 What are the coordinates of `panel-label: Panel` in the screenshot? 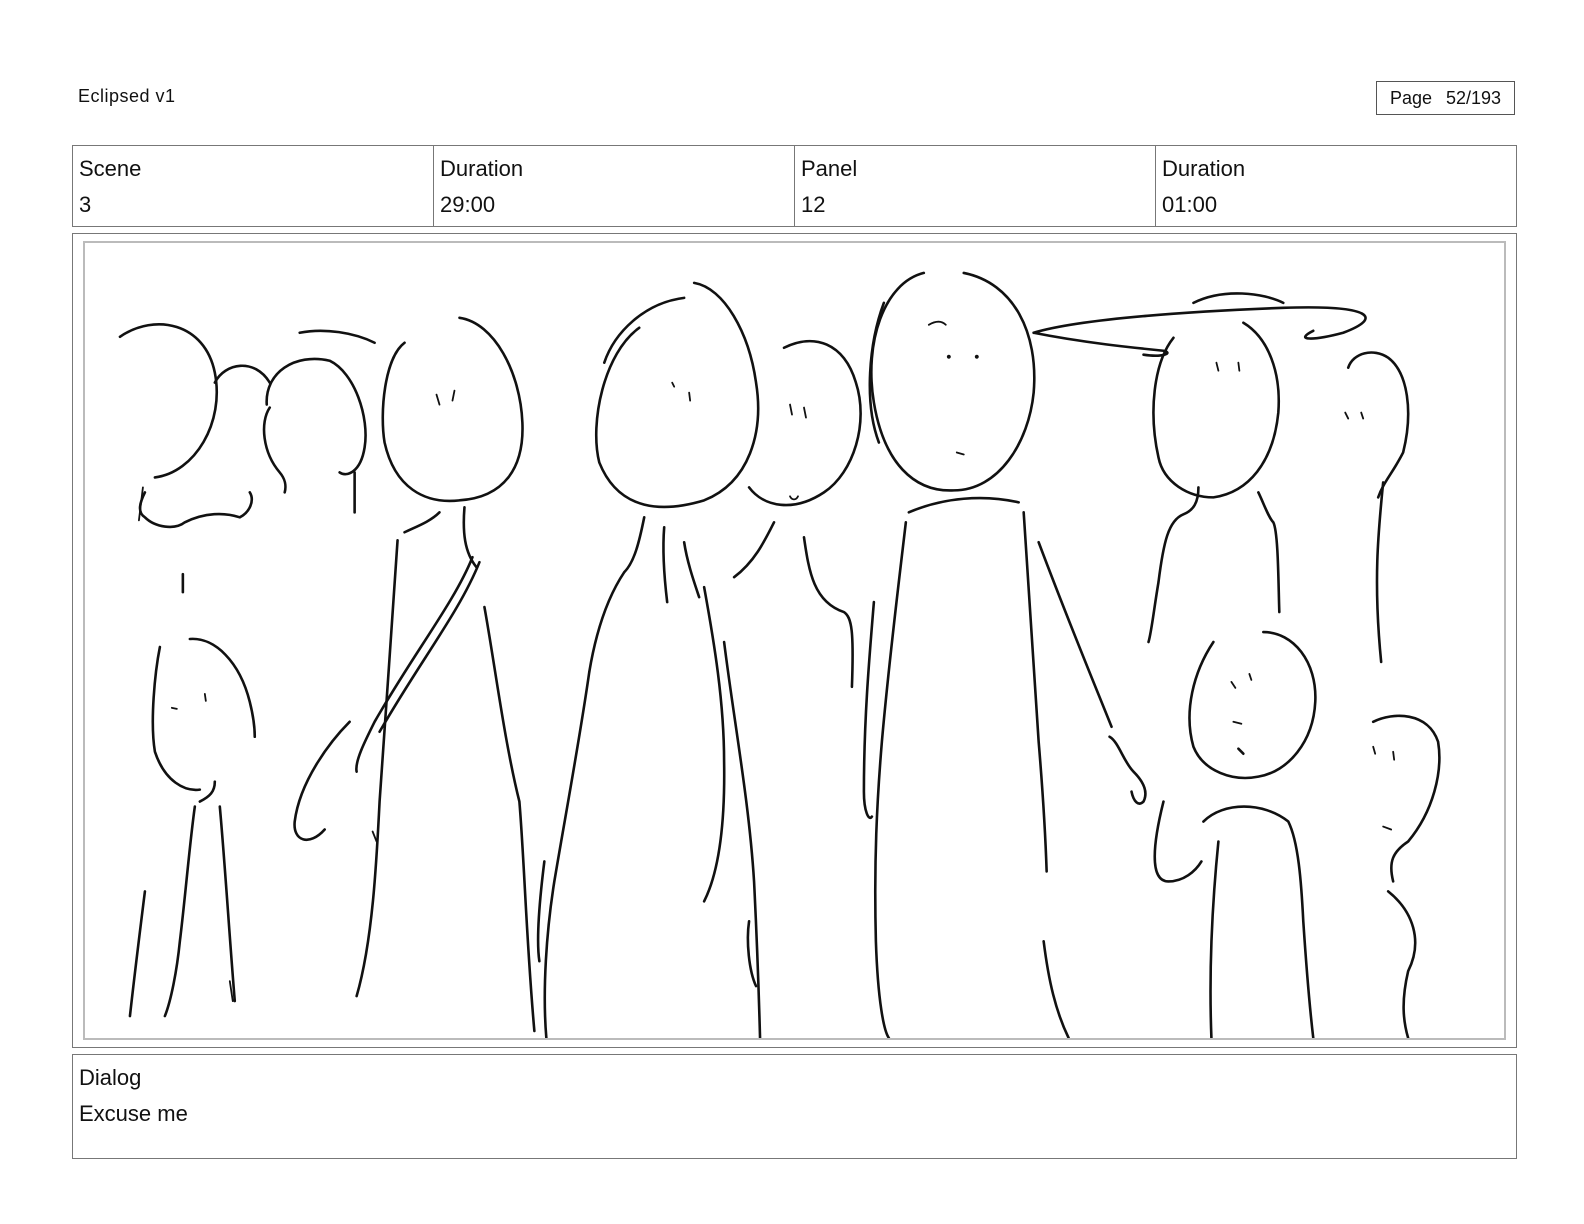 It's located at (829, 168).